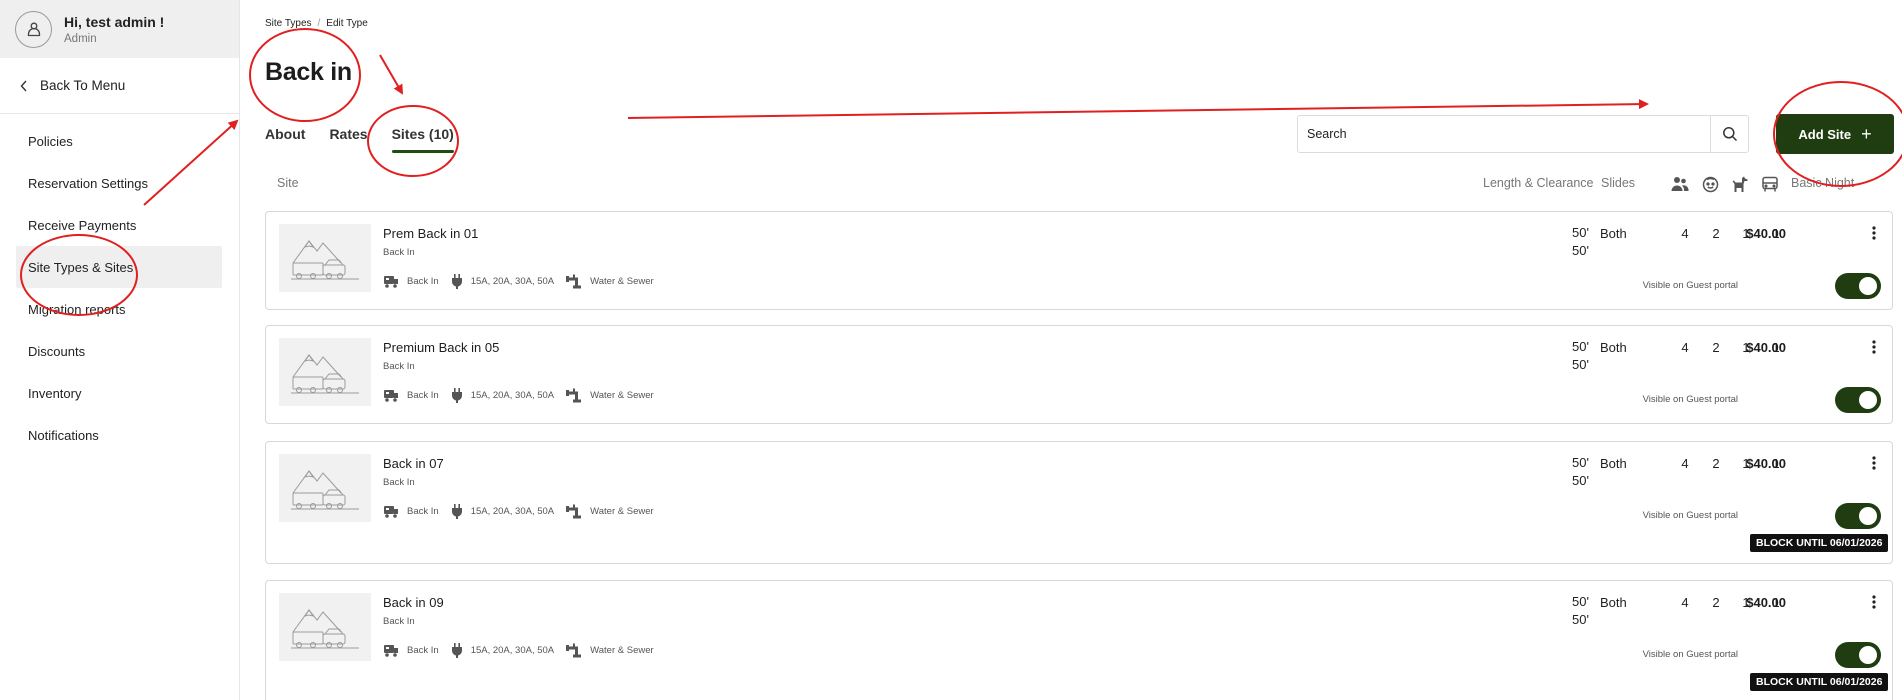 Image resolution: width=1902 pixels, height=700 pixels. What do you see at coordinates (1729, 134) in the screenshot?
I see `search-icon` at bounding box center [1729, 134].